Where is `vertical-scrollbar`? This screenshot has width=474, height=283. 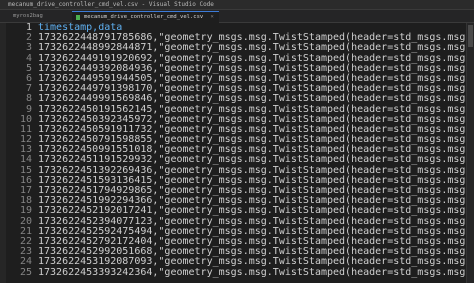 vertical-scrollbar is located at coordinates (470, 153).